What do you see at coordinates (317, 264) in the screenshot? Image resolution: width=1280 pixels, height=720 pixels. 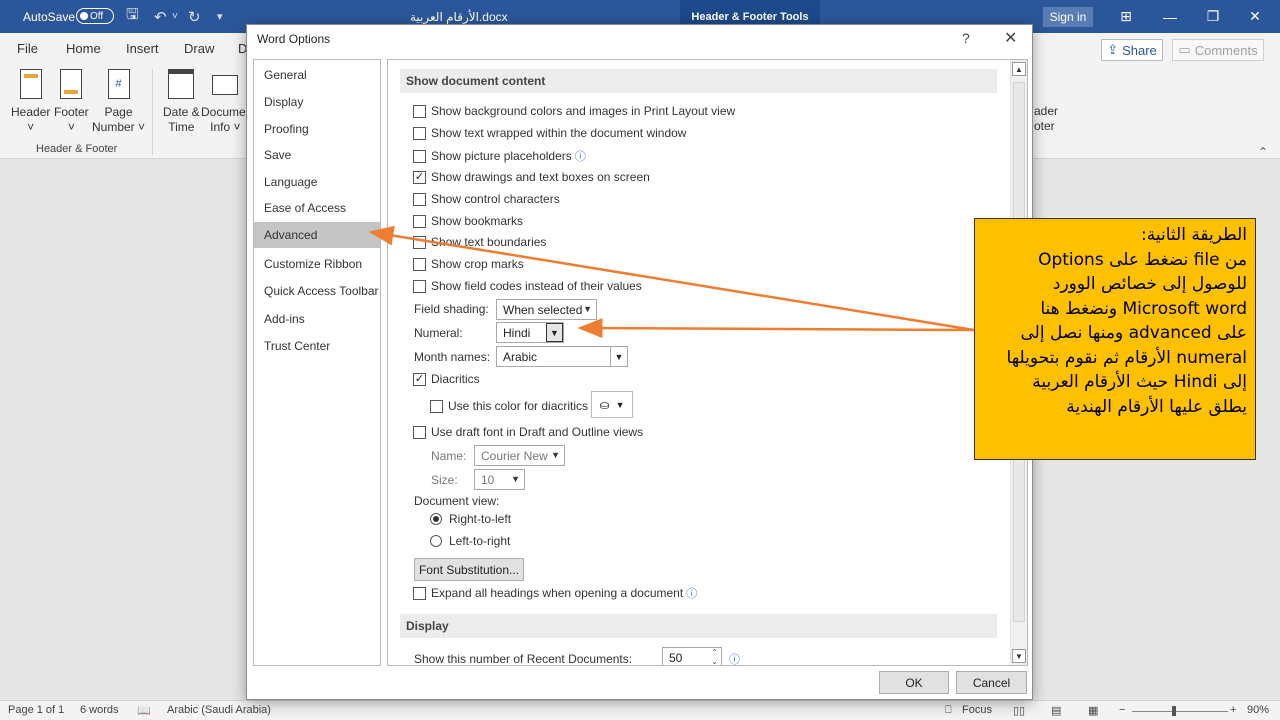 I see `nav-item-customize-ribbon: Customize Ribbon` at bounding box center [317, 264].